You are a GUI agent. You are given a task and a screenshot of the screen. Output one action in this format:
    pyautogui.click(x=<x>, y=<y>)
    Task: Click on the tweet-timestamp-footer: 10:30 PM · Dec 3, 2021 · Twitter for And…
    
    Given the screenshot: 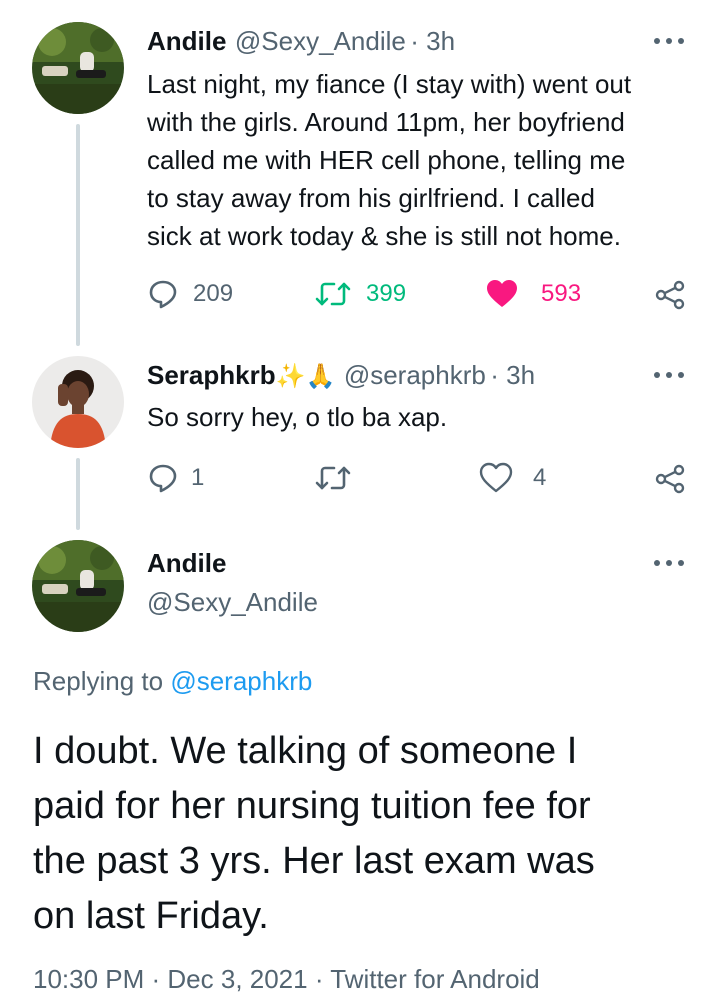 What is the action you would take?
    pyautogui.click(x=286, y=979)
    